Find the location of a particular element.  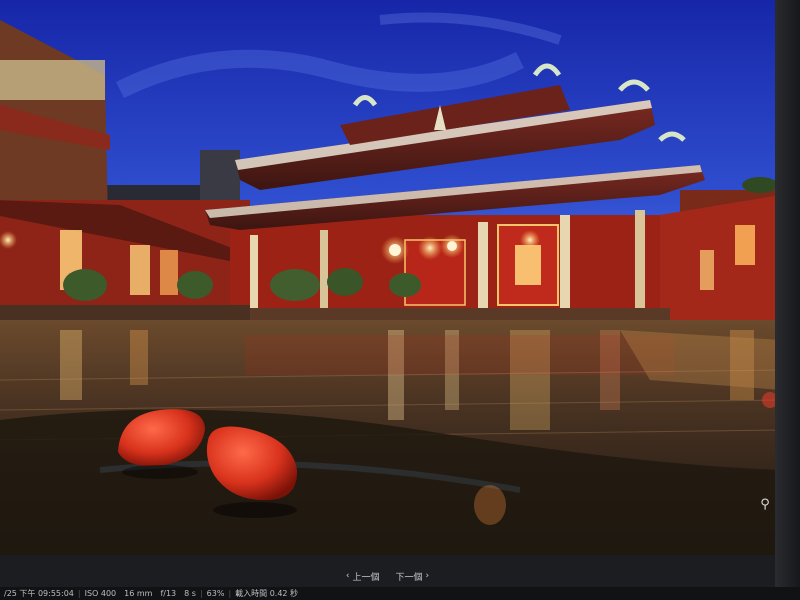

status-shutter: 8 s is located at coordinates (190, 593).